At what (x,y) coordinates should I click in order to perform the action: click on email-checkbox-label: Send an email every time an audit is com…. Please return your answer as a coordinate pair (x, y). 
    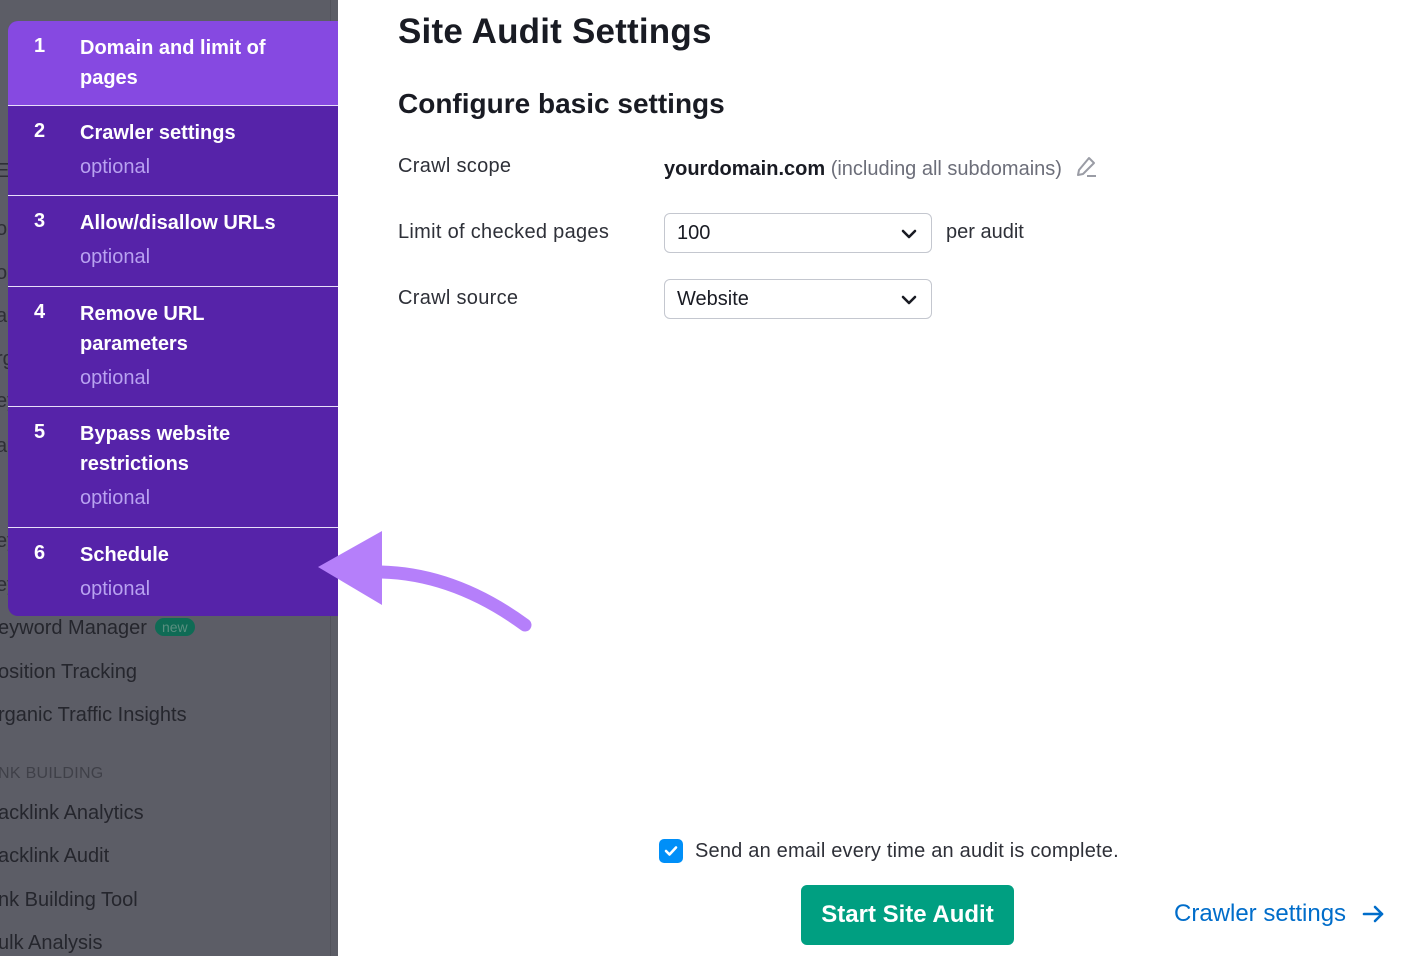
    Looking at the image, I should click on (907, 850).